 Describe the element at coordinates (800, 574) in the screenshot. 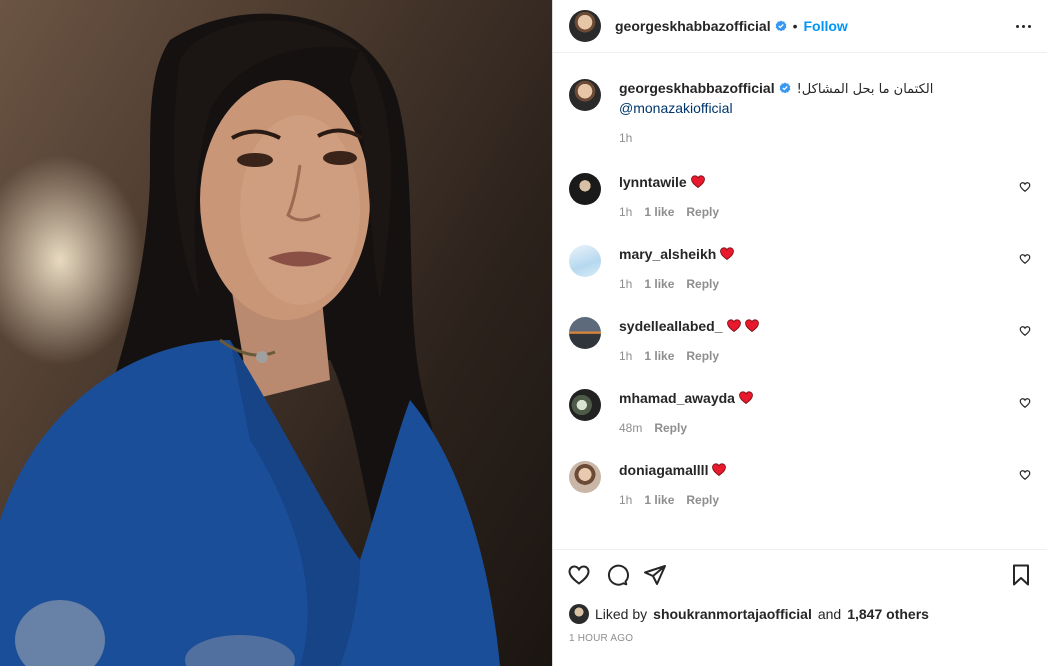

I see `post-actions` at that location.